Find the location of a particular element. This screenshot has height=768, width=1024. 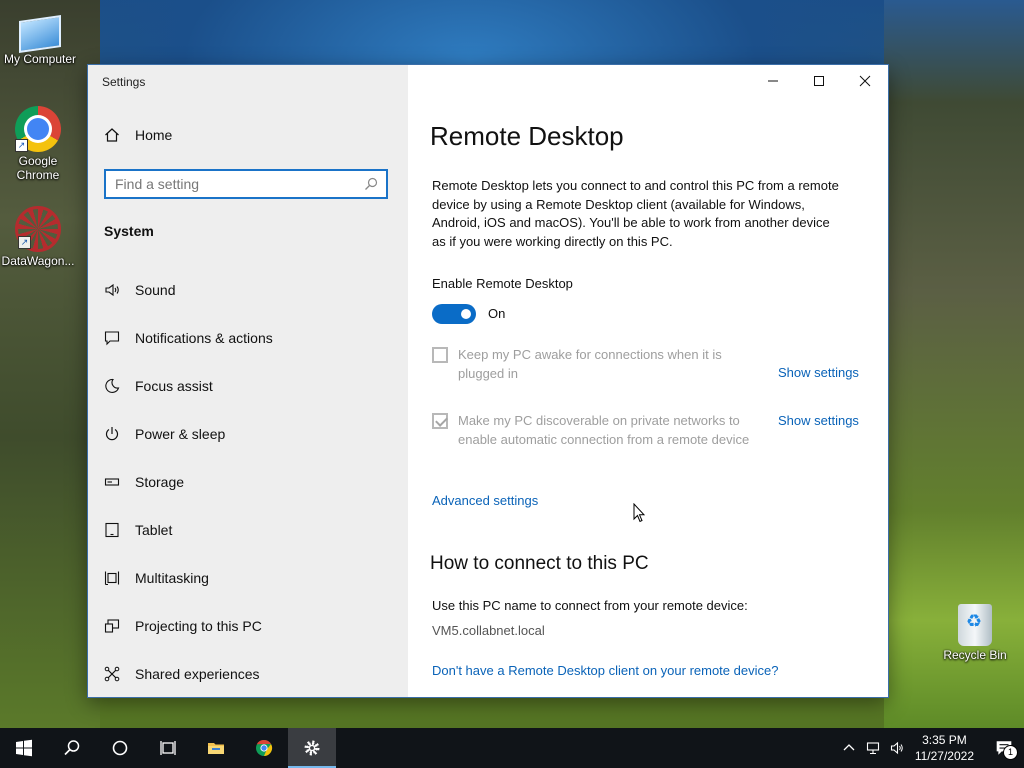

section-title: System is located at coordinates (129, 231).